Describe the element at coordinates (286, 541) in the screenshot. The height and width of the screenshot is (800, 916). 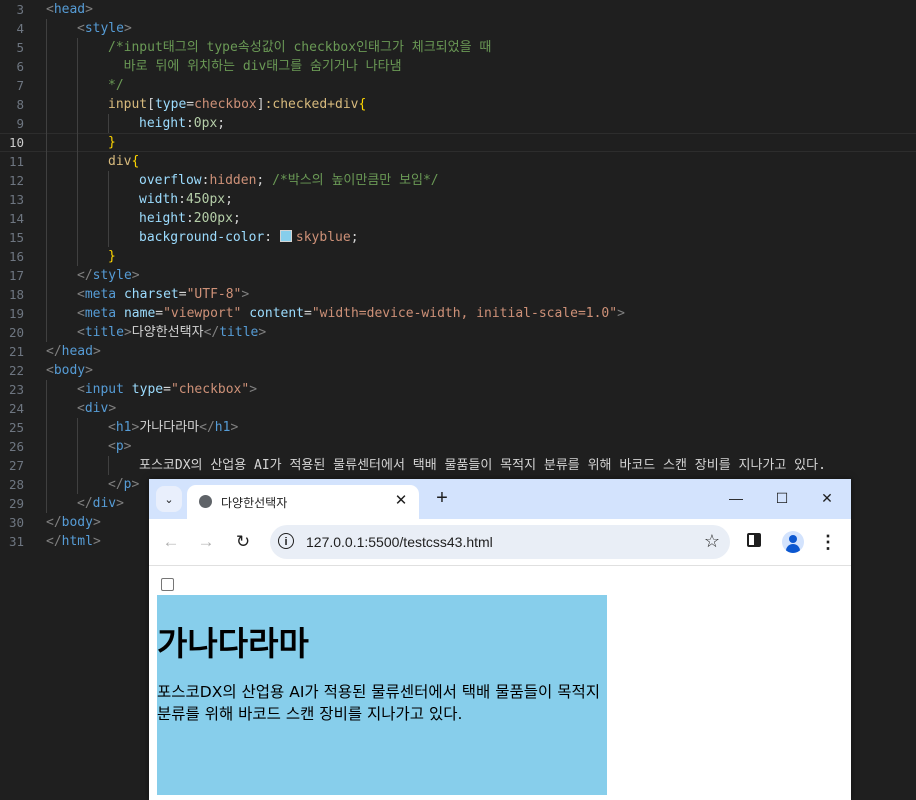
I see `site-info-icon: i` at that location.